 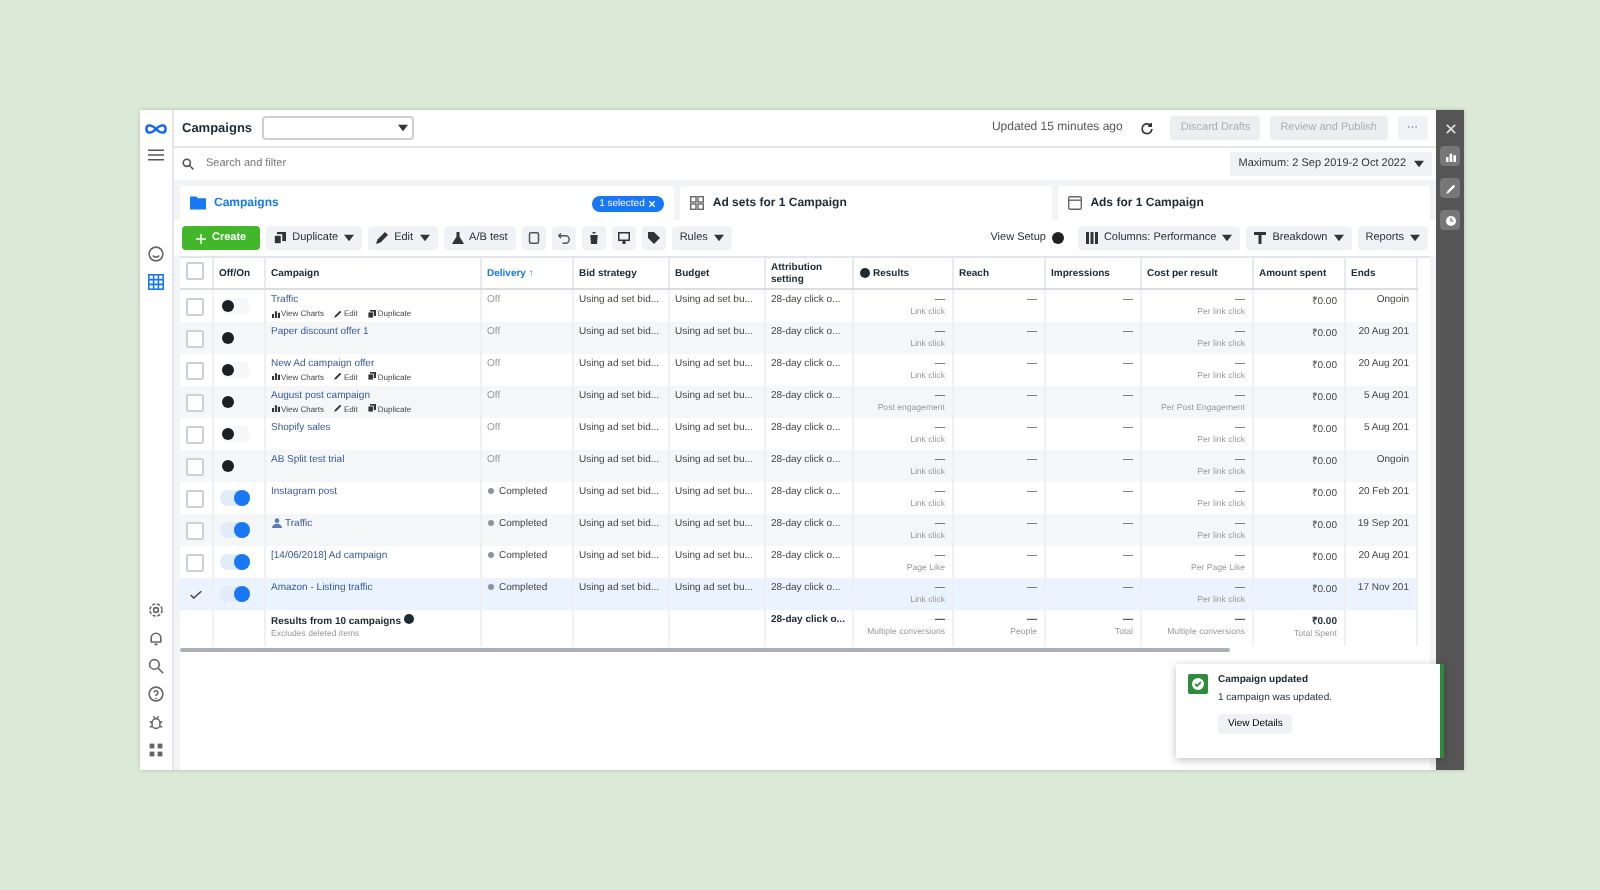 I want to click on smiley-icon, so click(x=156, y=254).